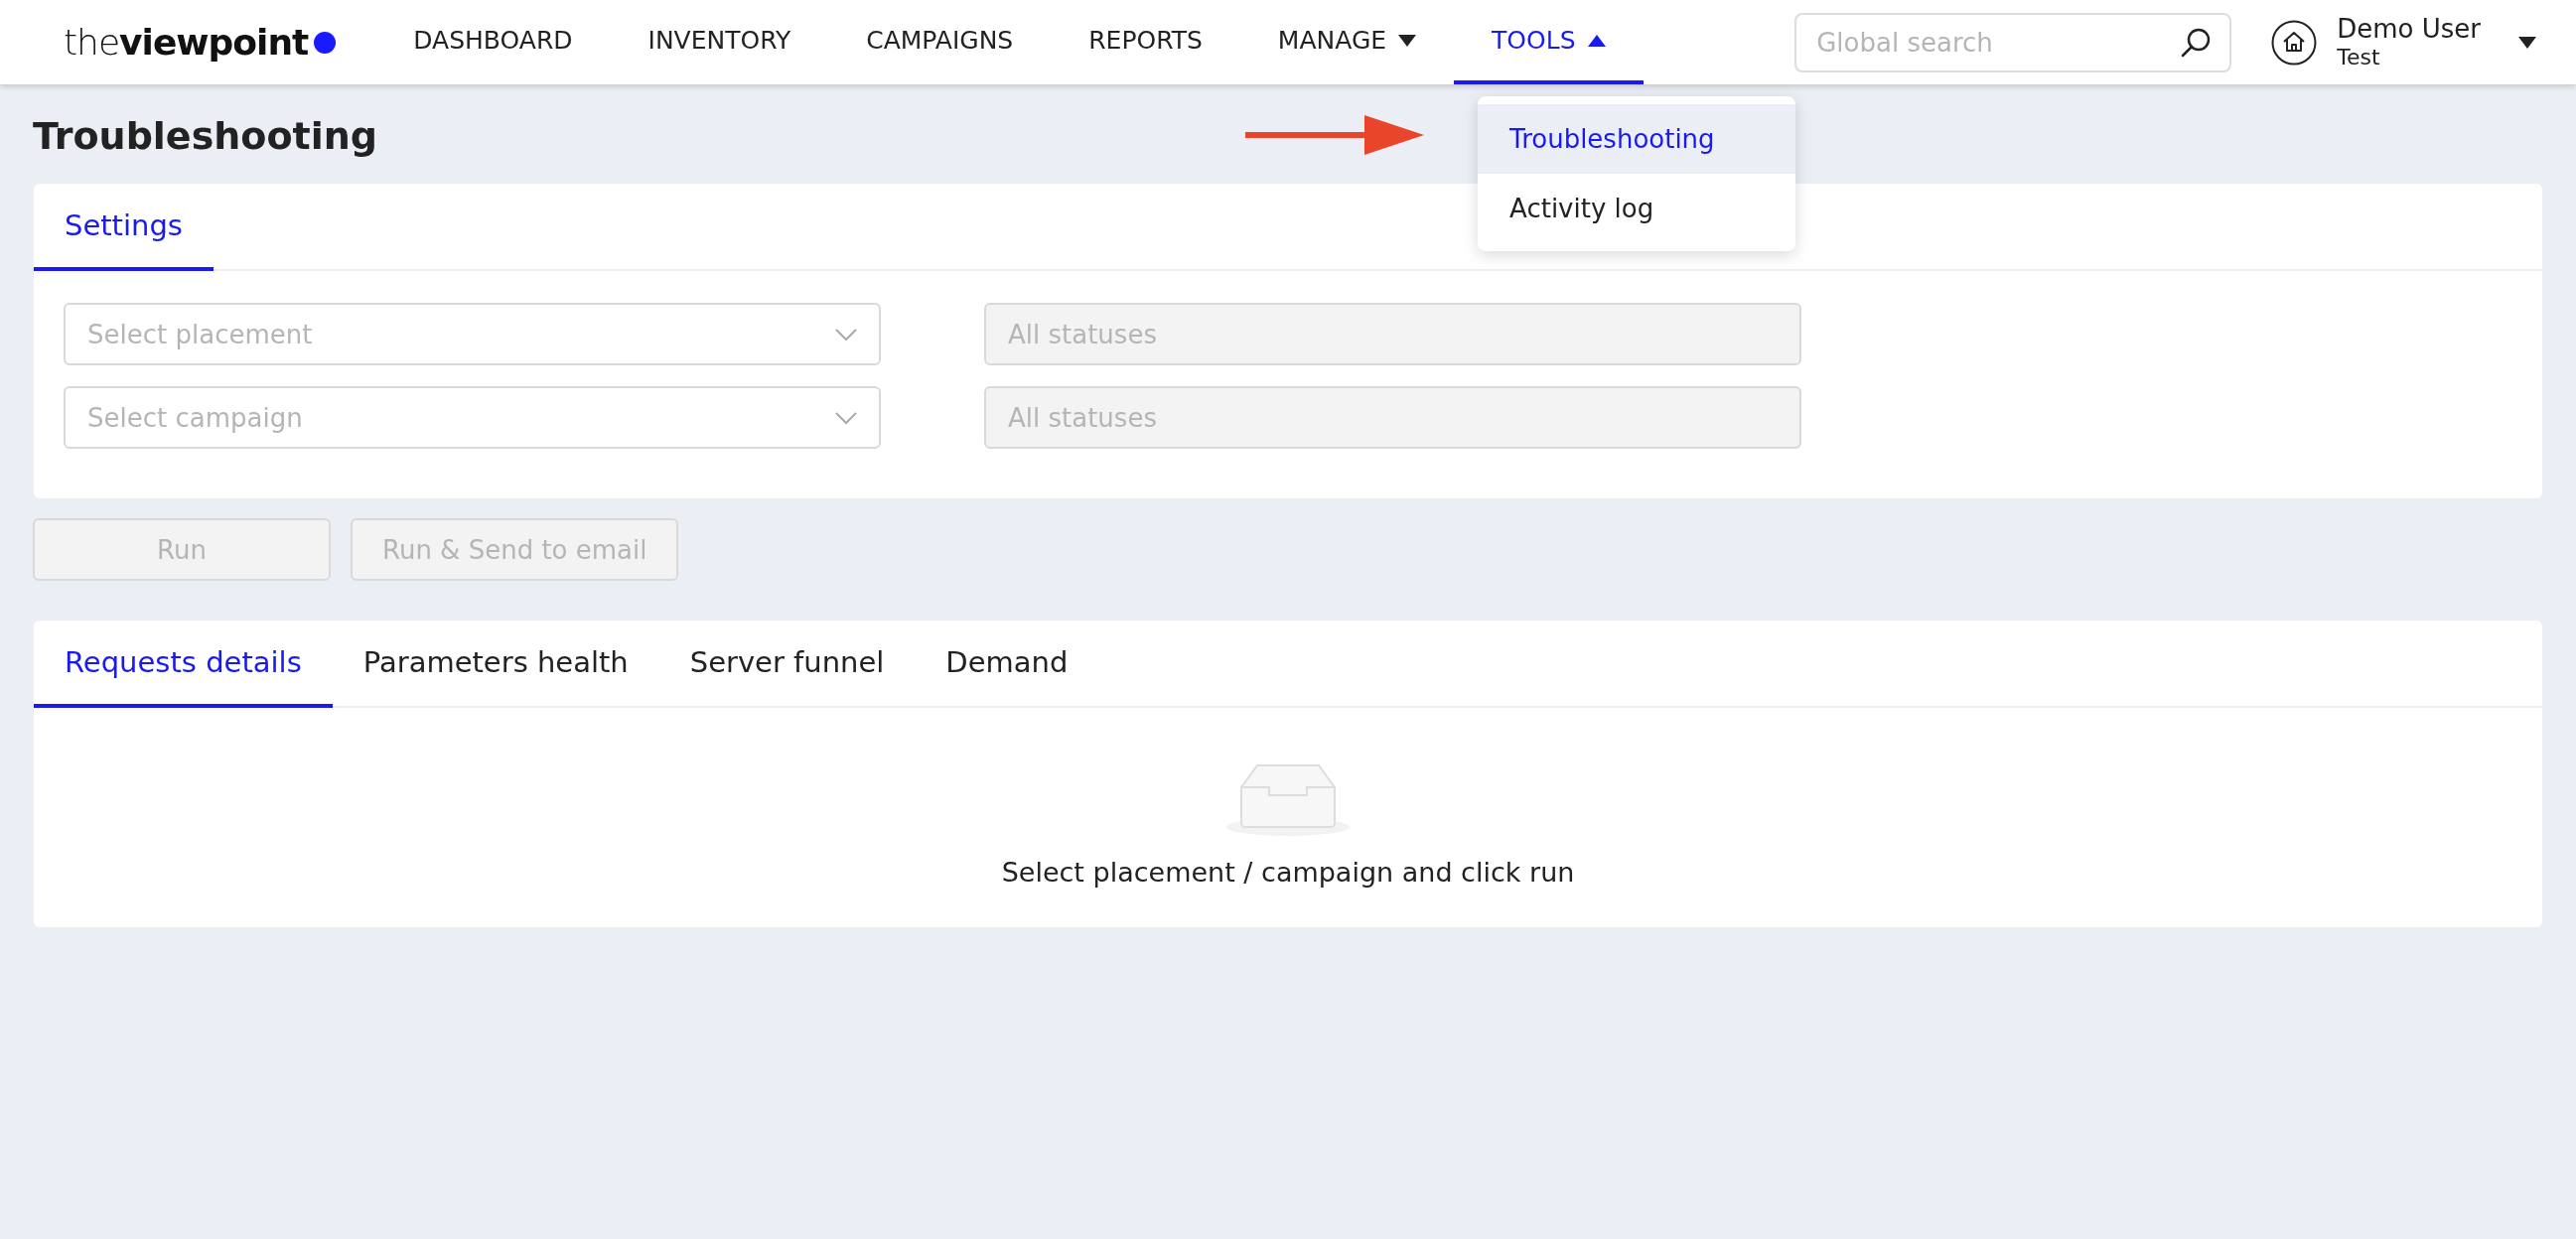  I want to click on nav-item: CAMPAIGNS, so click(940, 42).